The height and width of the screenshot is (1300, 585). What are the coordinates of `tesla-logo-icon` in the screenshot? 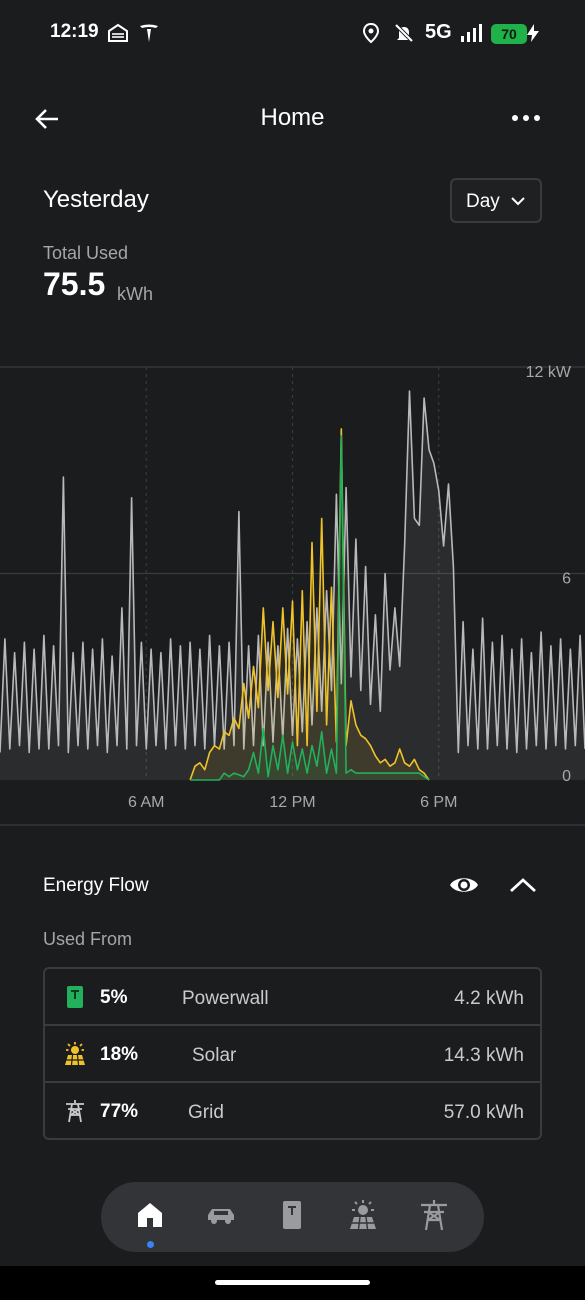 It's located at (149, 33).